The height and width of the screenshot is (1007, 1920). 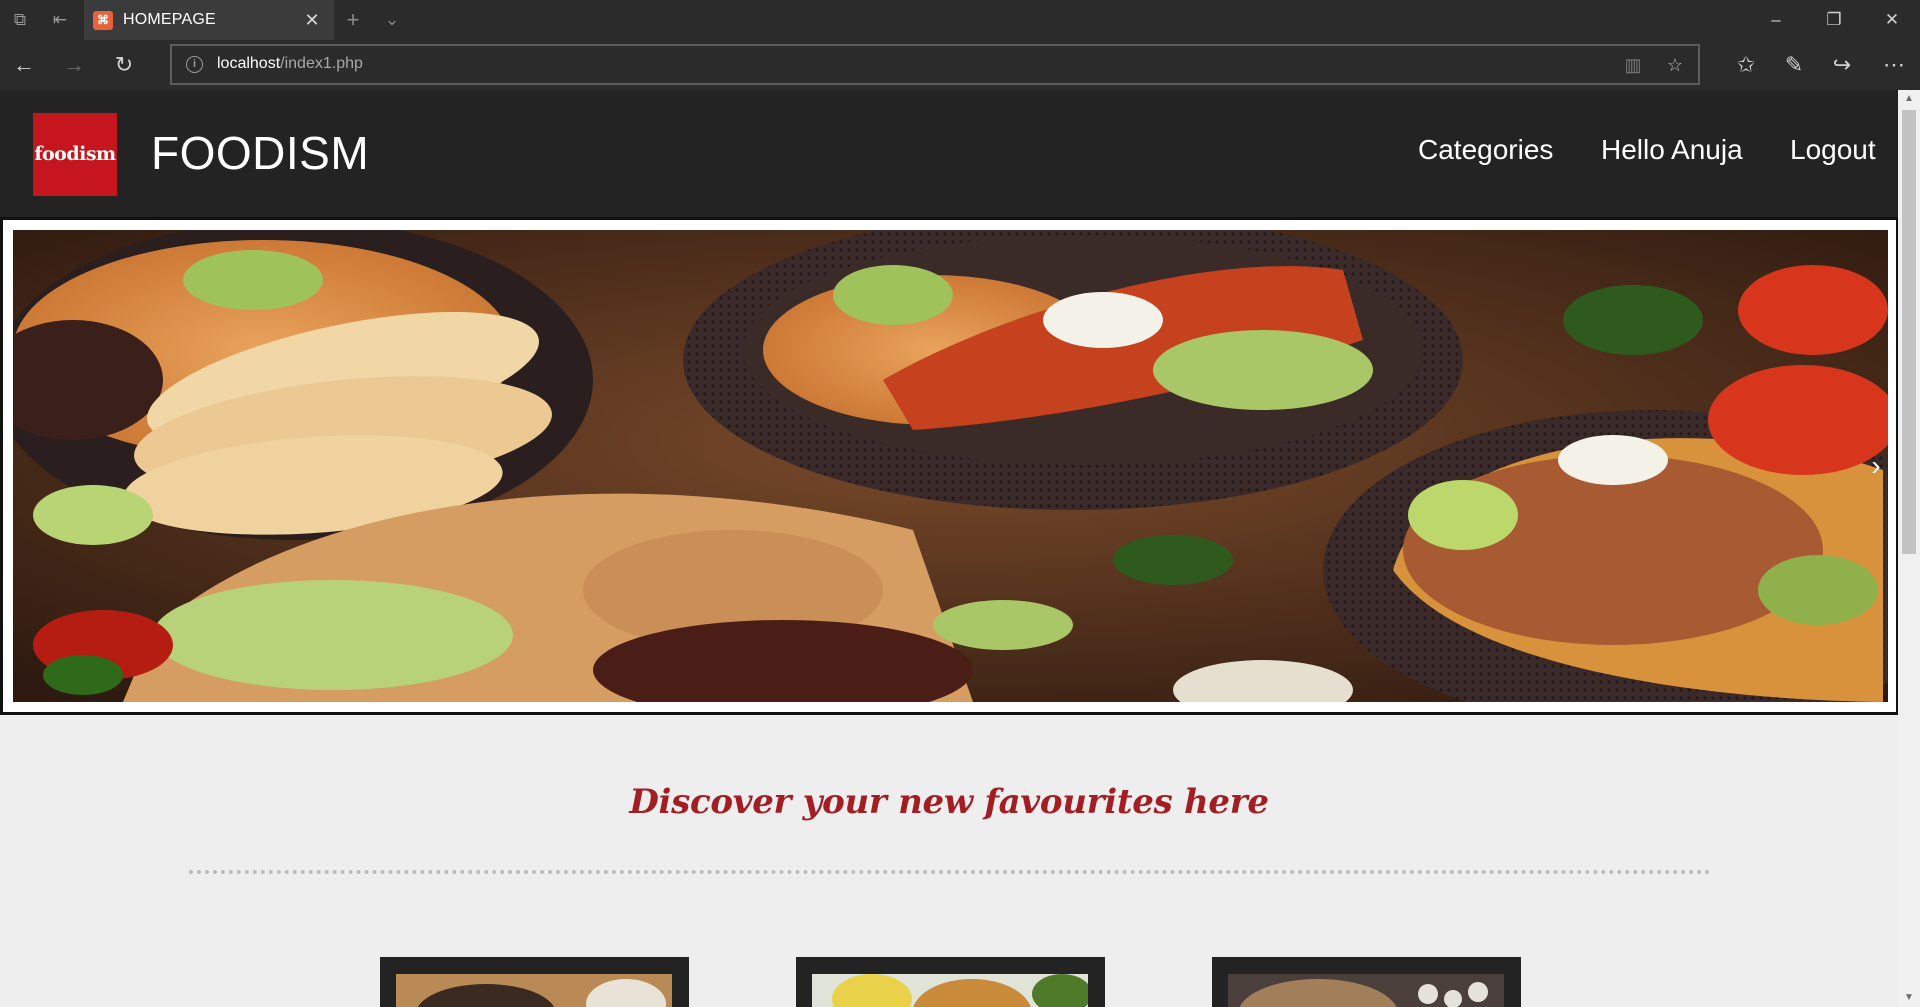 I want to click on browser-navbar: ← → ↻ i localhost/index1.php ▥ ☆ ✩ ✎ ↪ ⋯, so click(x=960, y=65).